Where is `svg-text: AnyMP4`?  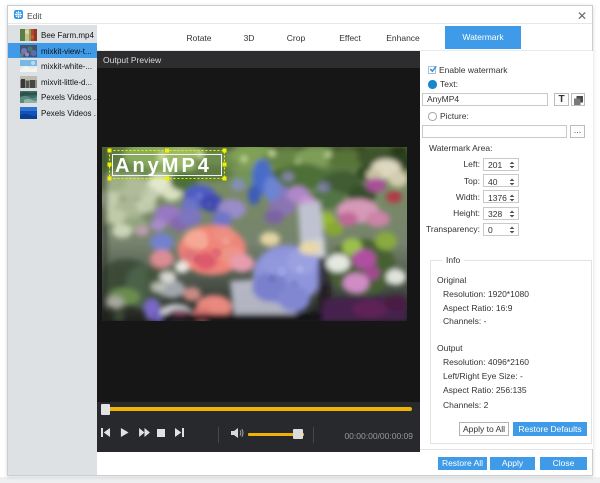 svg-text: AnyMP4 is located at coordinates (163, 166).